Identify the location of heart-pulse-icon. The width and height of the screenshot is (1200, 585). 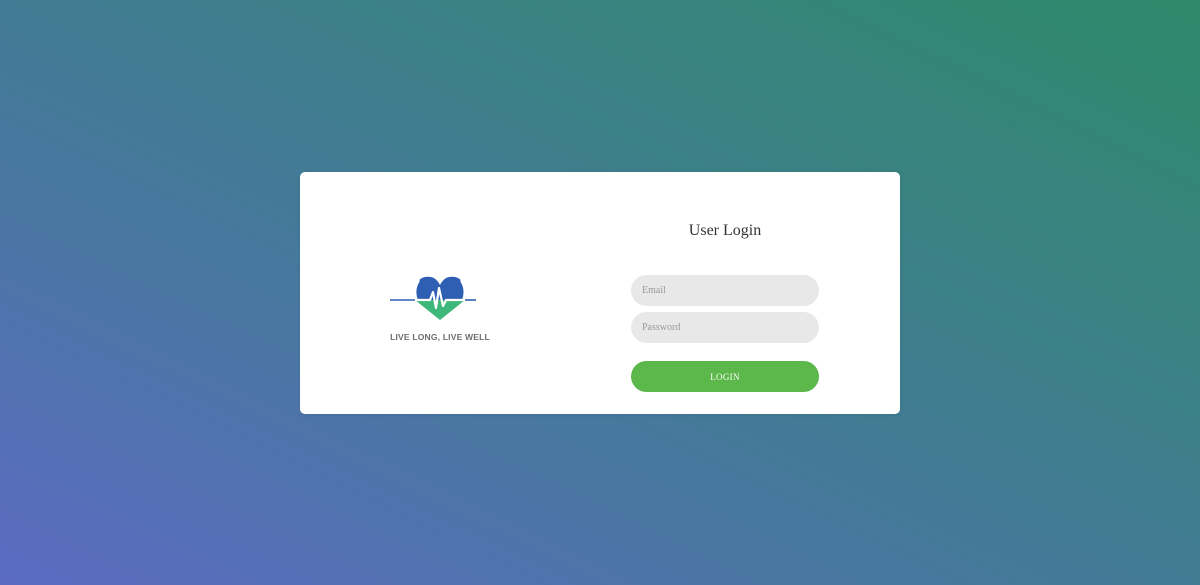
(433, 298).